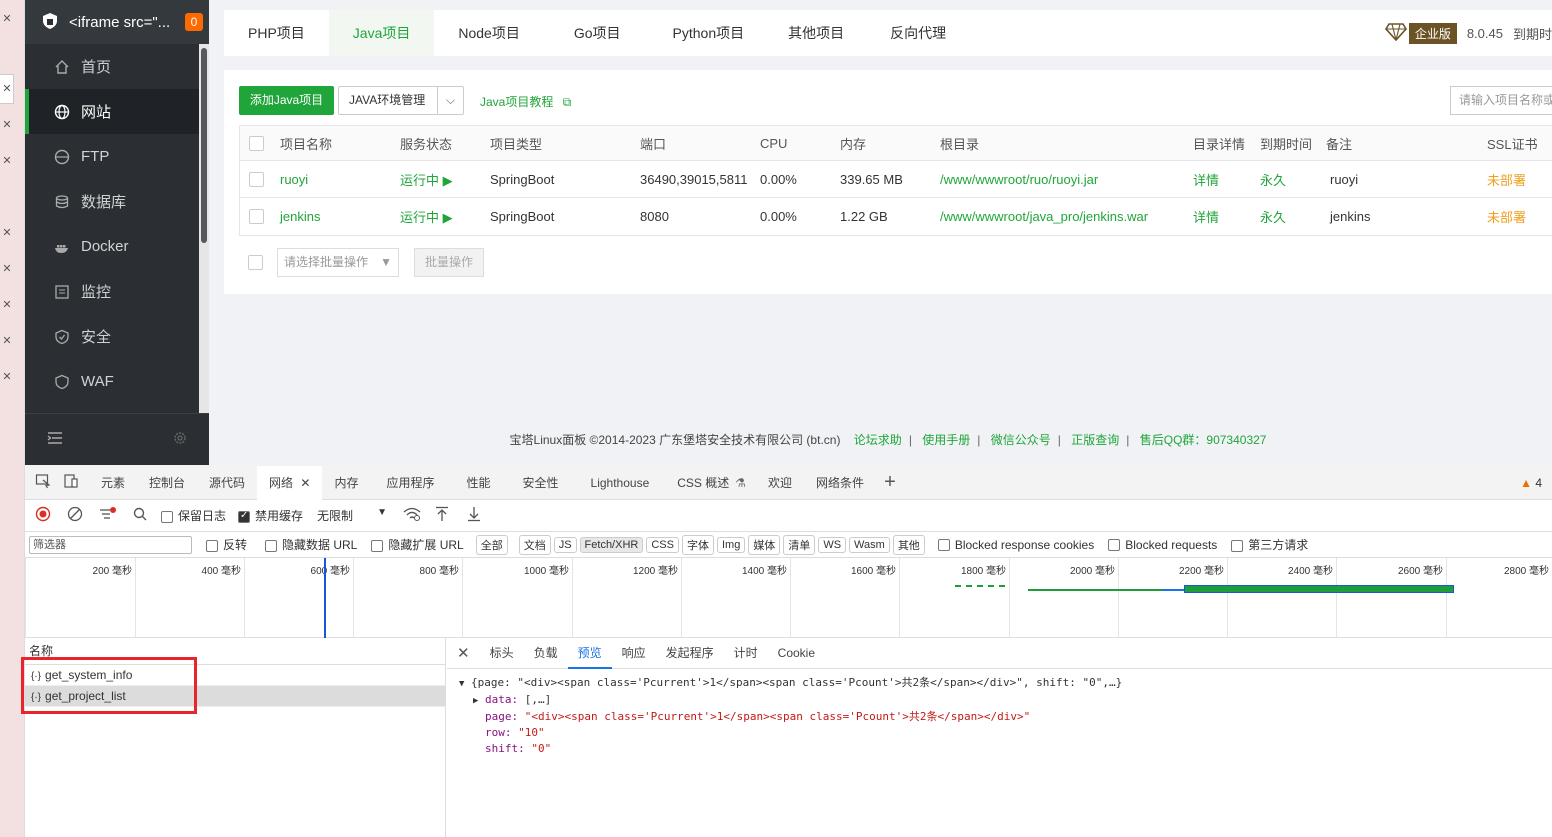  What do you see at coordinates (461, 684) in the screenshot?
I see `triangle-down-icon: ▼` at bounding box center [461, 684].